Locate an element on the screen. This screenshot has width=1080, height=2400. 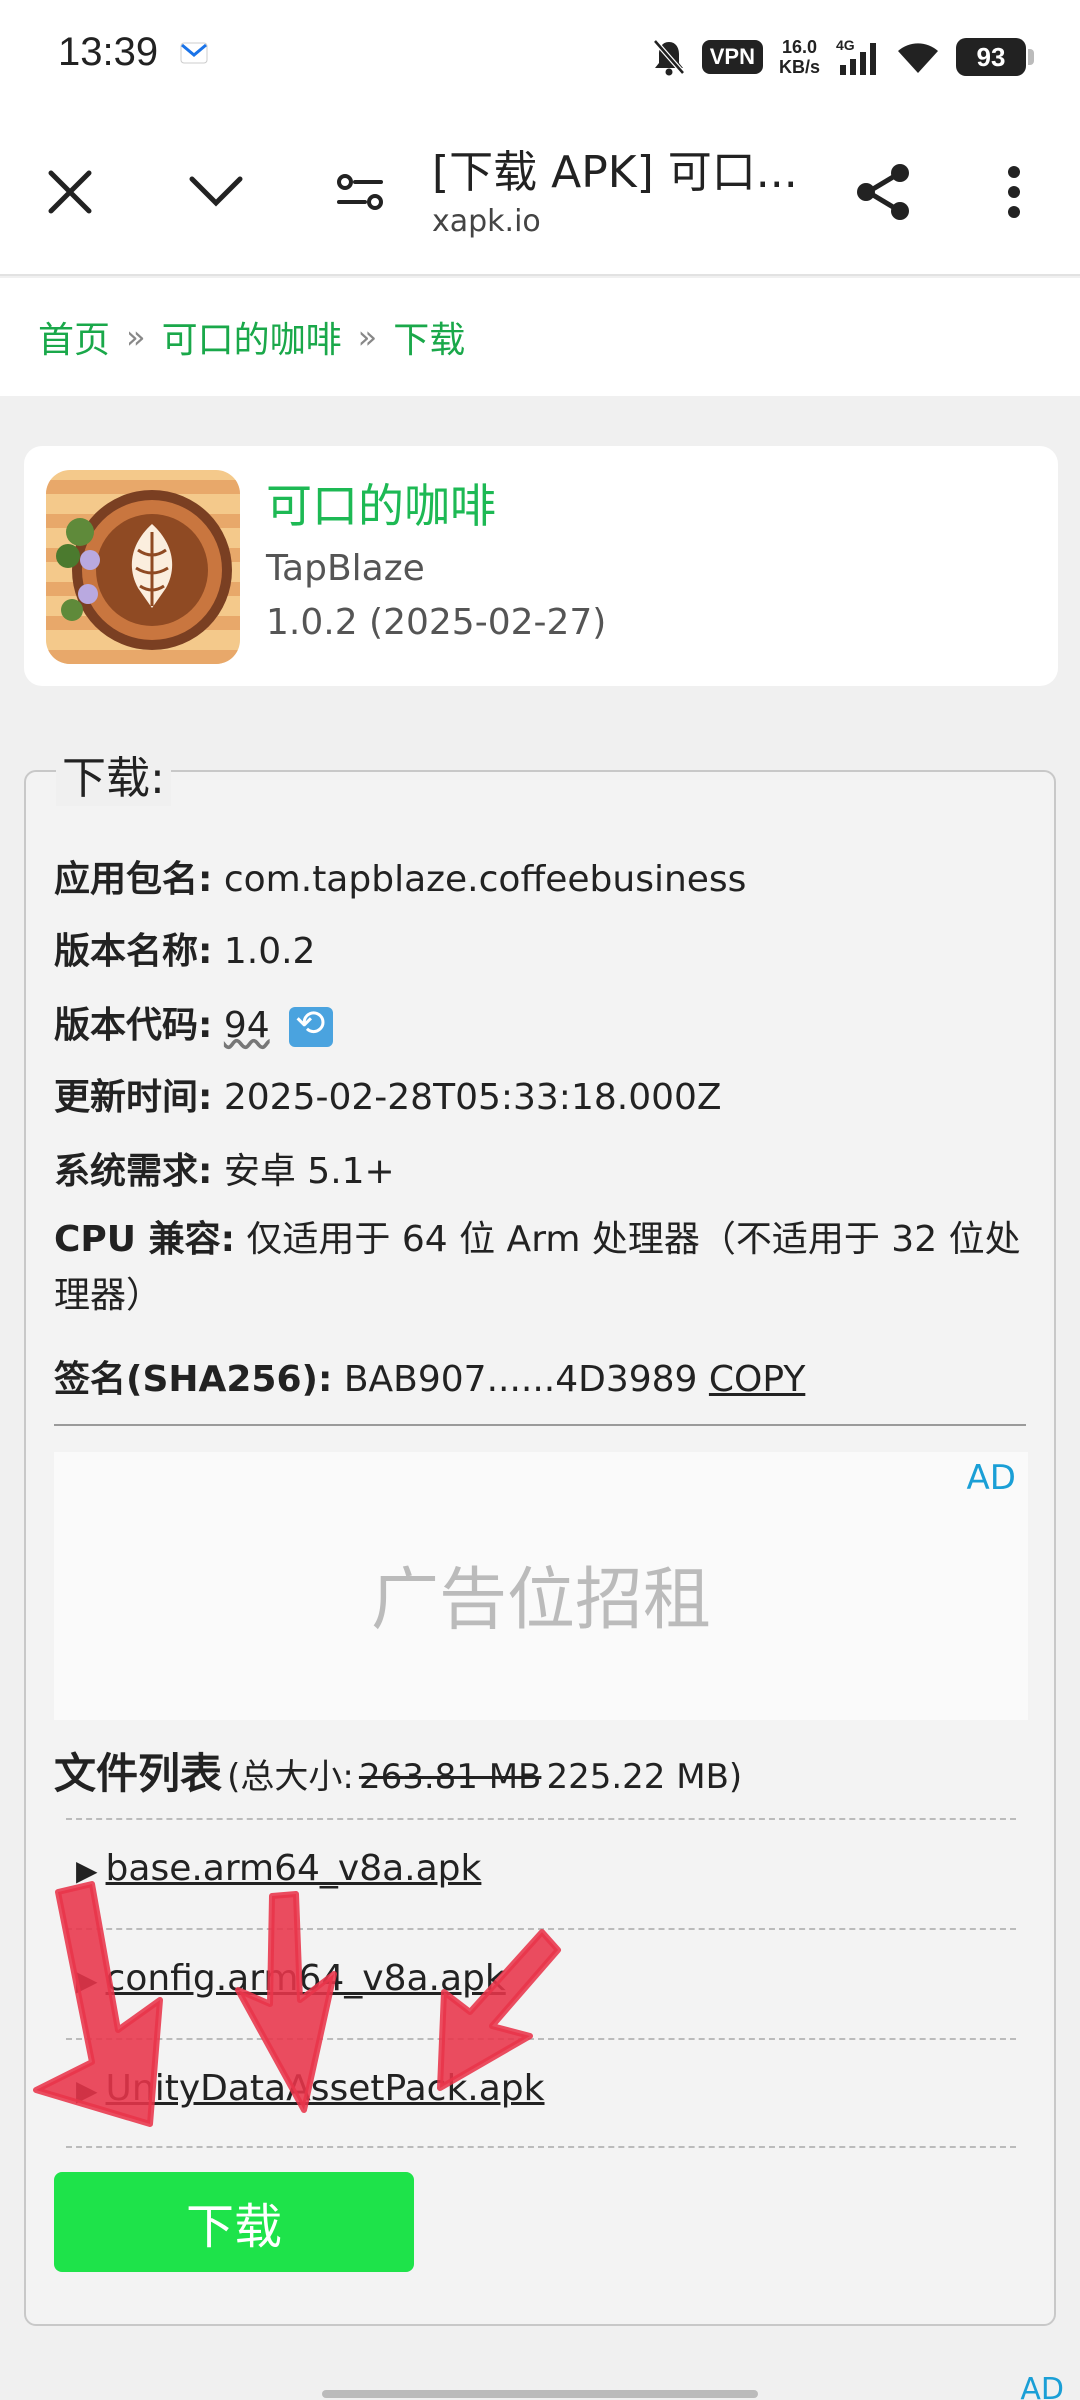
new-total-size: 225.22 MB) is located at coordinates (644, 1777).